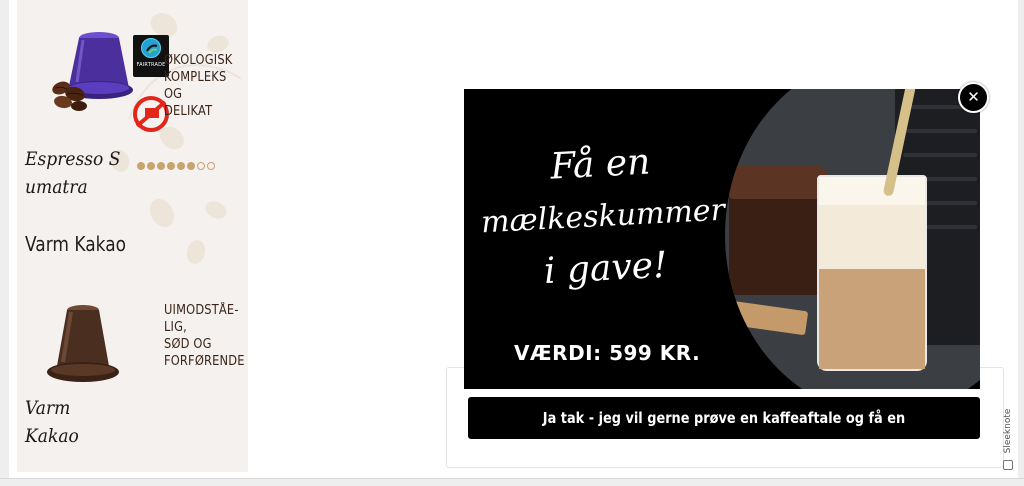 This screenshot has width=1024, height=486. Describe the element at coordinates (512, 482) in the screenshot. I see `viewport-bottom-edge` at that location.